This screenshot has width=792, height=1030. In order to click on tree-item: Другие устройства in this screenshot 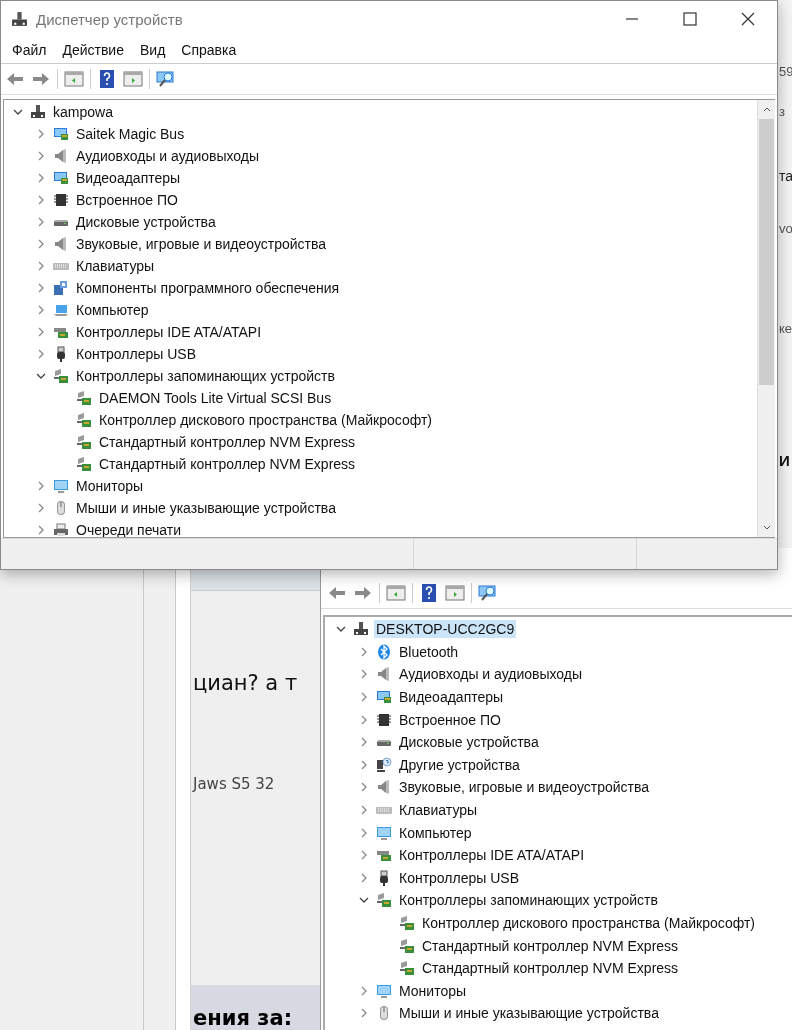, I will do `click(459, 764)`.